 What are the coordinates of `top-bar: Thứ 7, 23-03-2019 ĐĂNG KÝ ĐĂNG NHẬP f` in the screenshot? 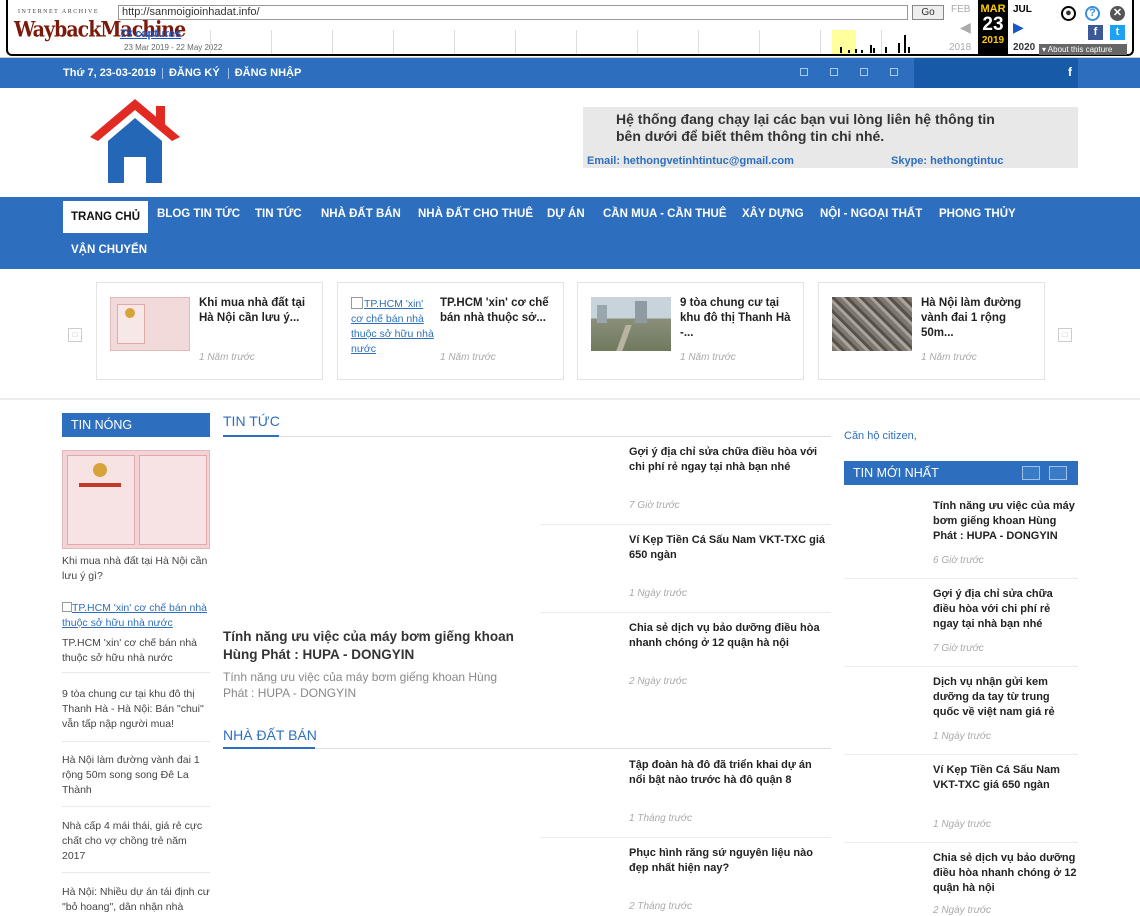 It's located at (570, 73).